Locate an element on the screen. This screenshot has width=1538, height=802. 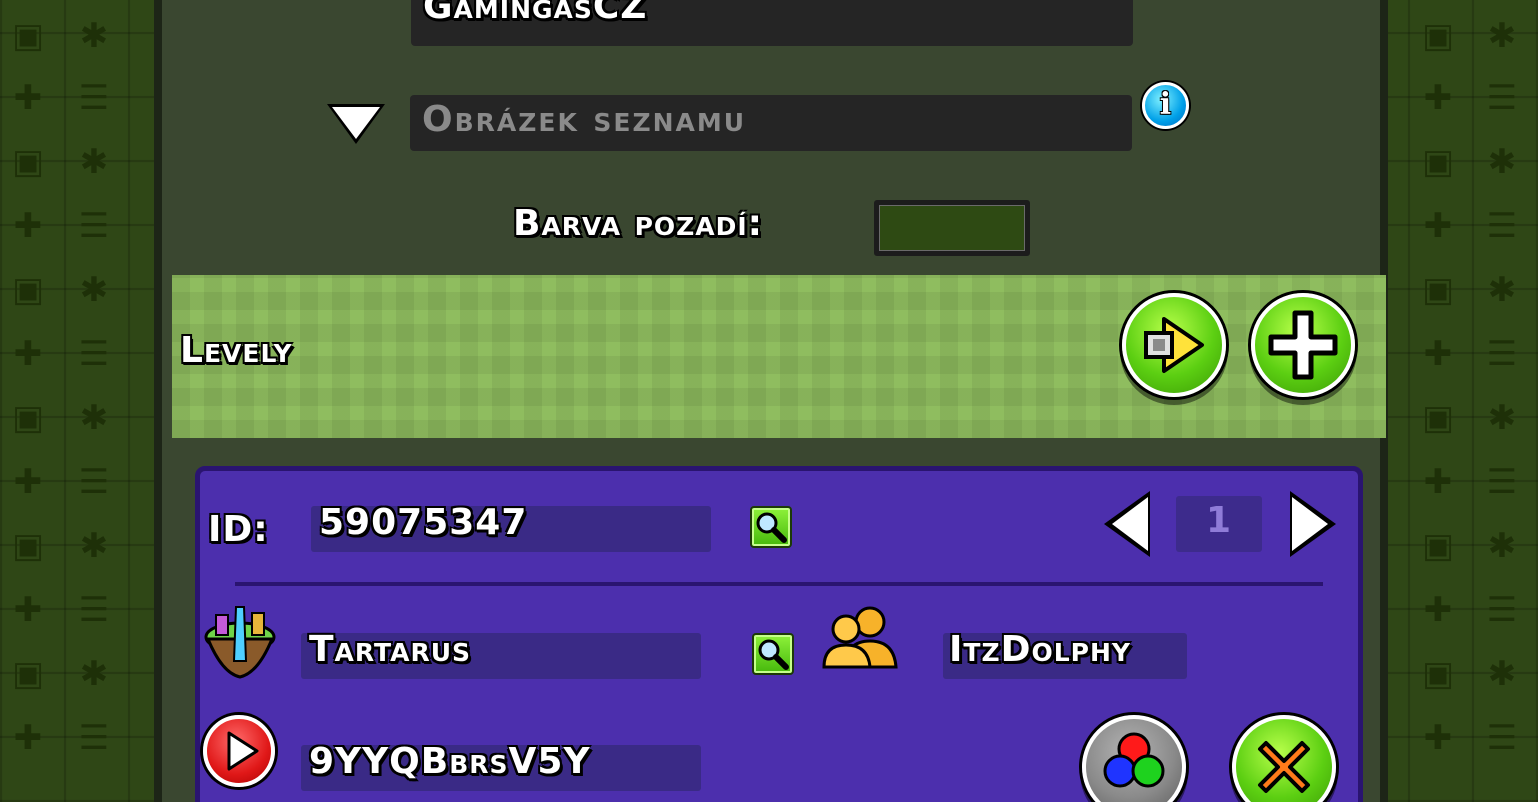
play-list-button is located at coordinates (1174, 345).